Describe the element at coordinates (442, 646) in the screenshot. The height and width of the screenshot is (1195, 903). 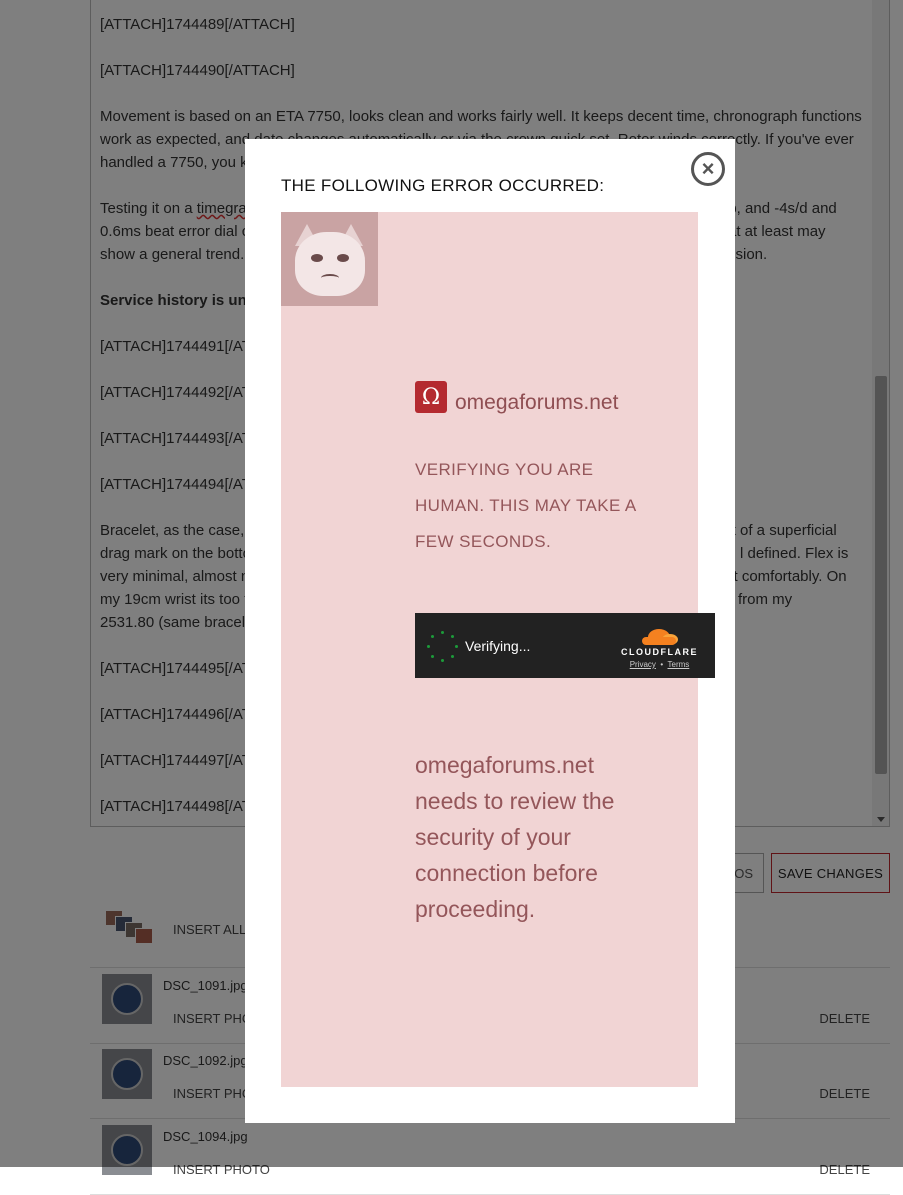
I see `loading-spinner-icon` at that location.